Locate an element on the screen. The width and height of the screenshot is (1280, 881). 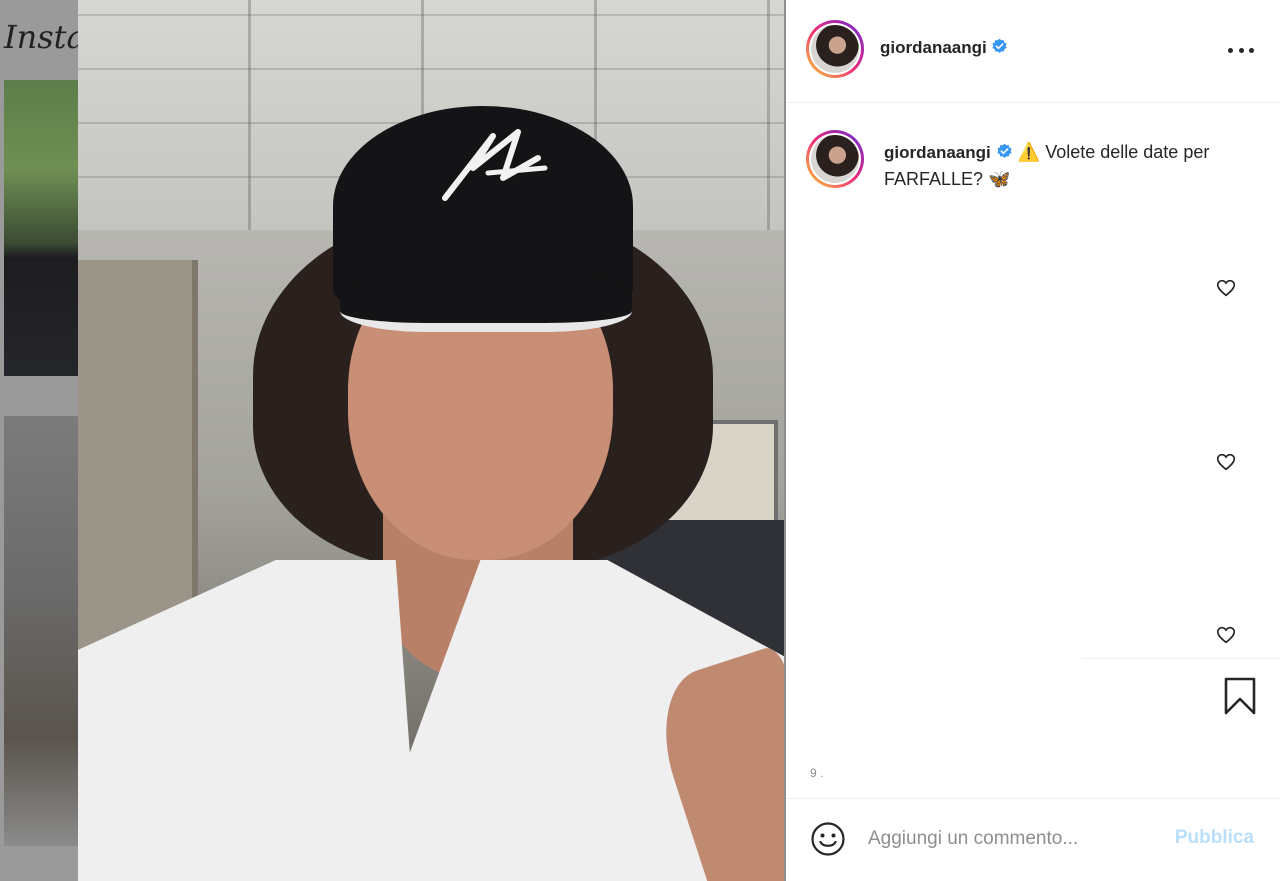
header-user: giordanaangi is located at coordinates (944, 48).